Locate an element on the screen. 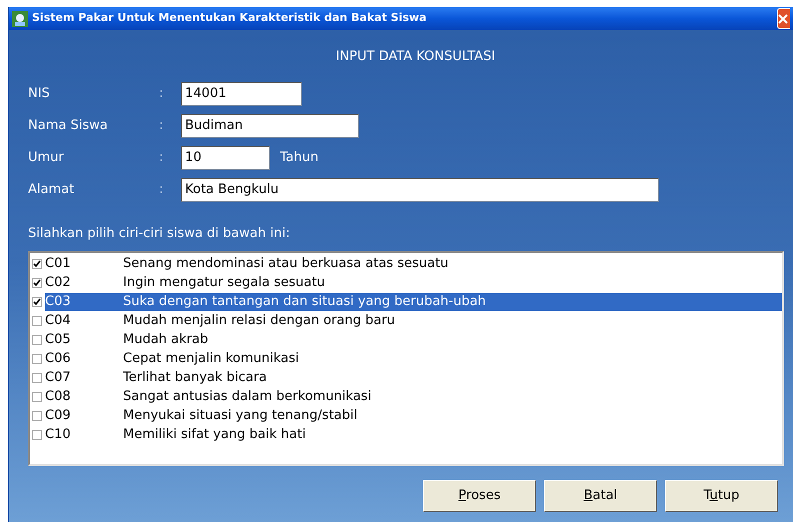 The image size is (793, 522). list-caption: Silahkan pilih ciri-ciri siswa di bawah ini: is located at coordinates (159, 234).